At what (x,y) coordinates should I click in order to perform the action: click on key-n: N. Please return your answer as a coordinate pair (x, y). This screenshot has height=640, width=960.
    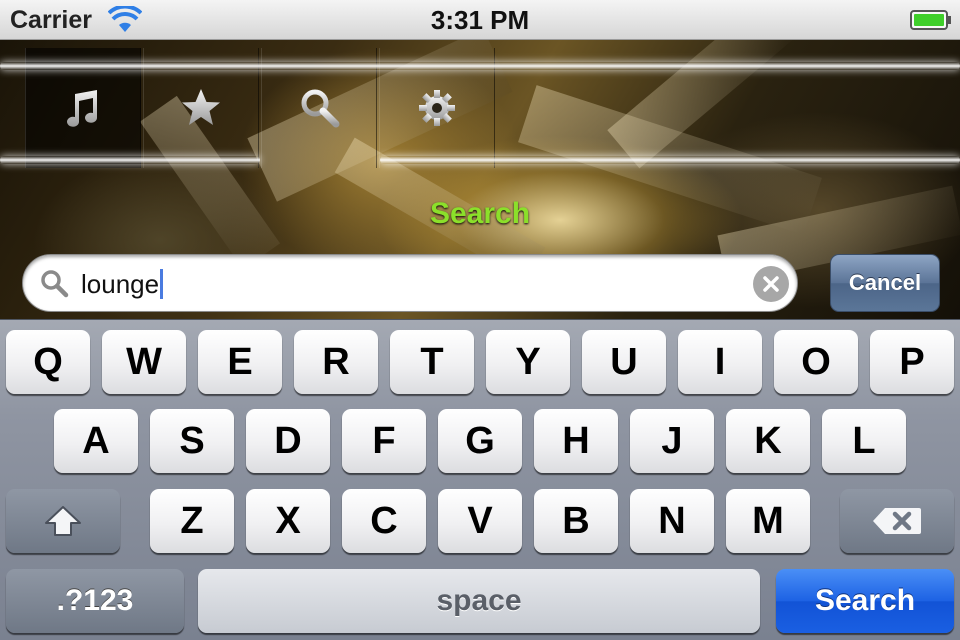
    Looking at the image, I should click on (672, 521).